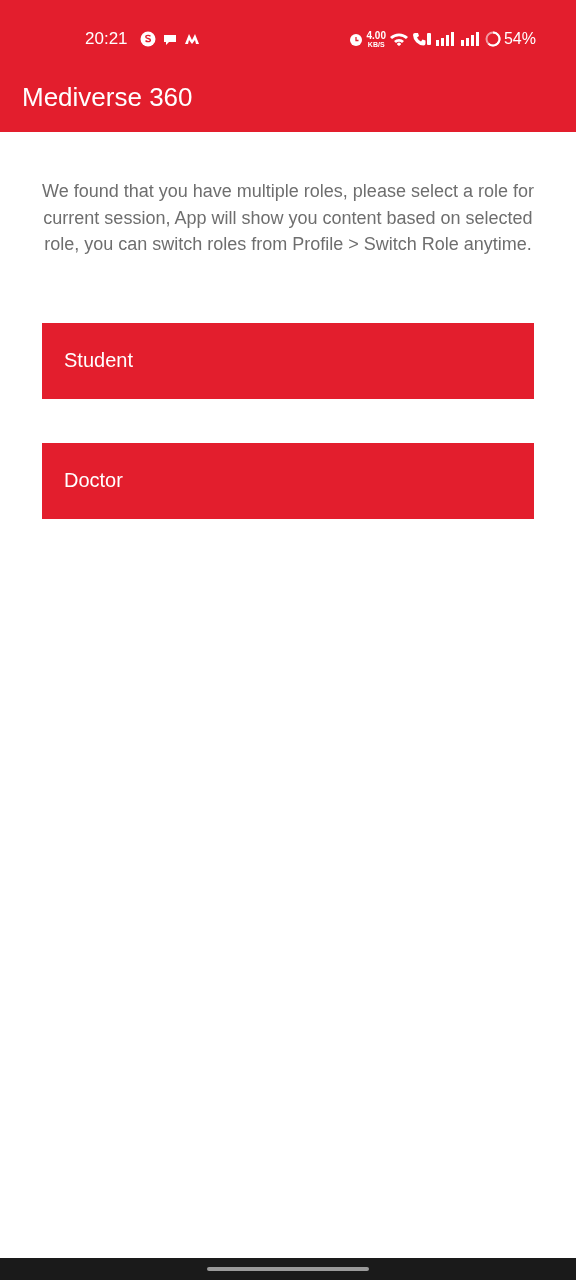  I want to click on battery-ring-icon, so click(492, 39).